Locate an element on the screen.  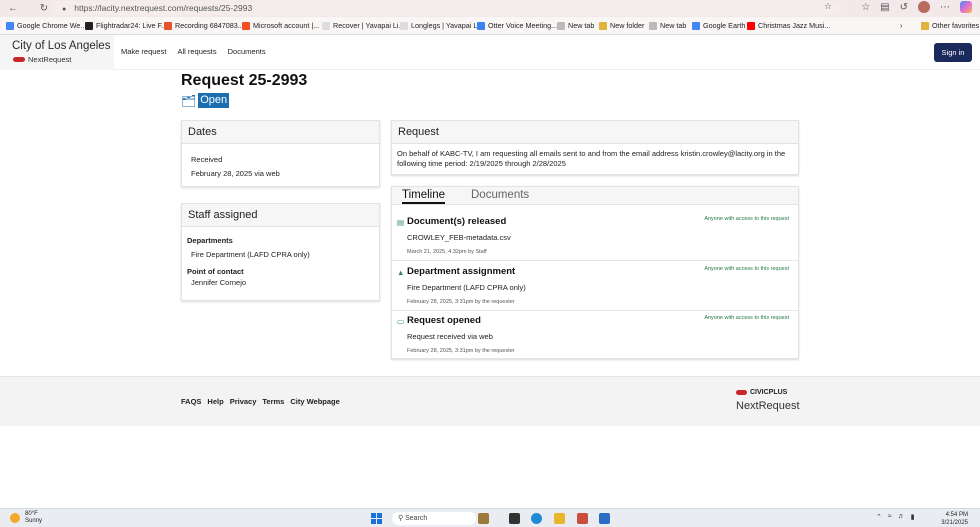
chevron-up-icon: ⌃ is located at coordinates (879, 517).